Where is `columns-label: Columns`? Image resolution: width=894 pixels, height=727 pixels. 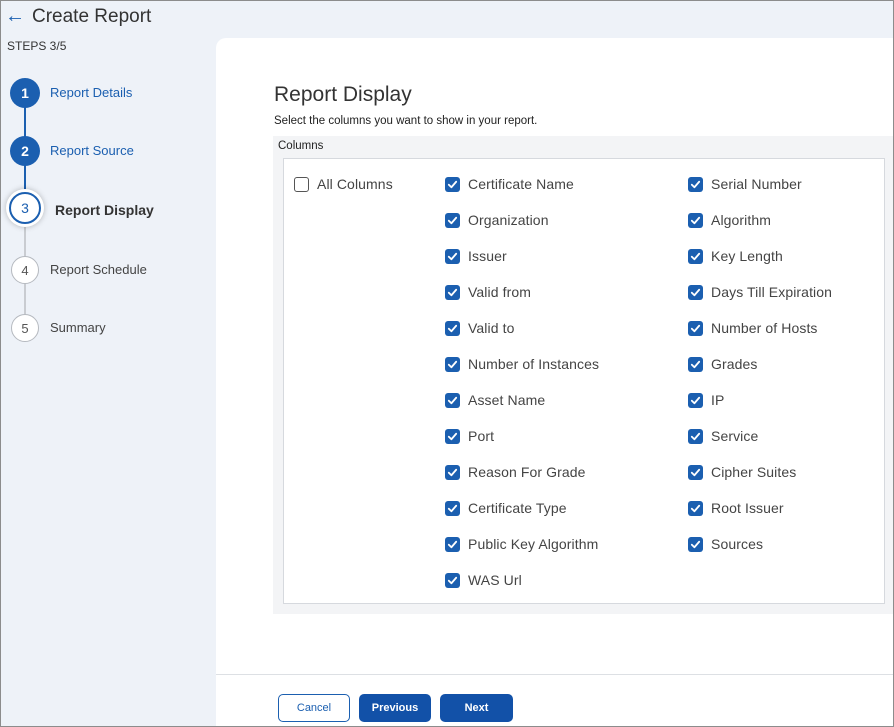
columns-label: Columns is located at coordinates (301, 146).